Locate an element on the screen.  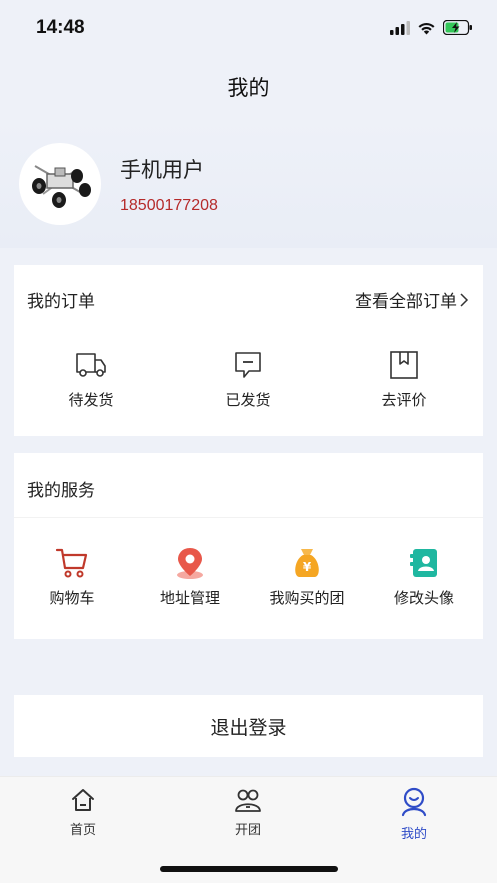
service-change-avatar-label: 修改头像 is located at coordinates (423, 598).